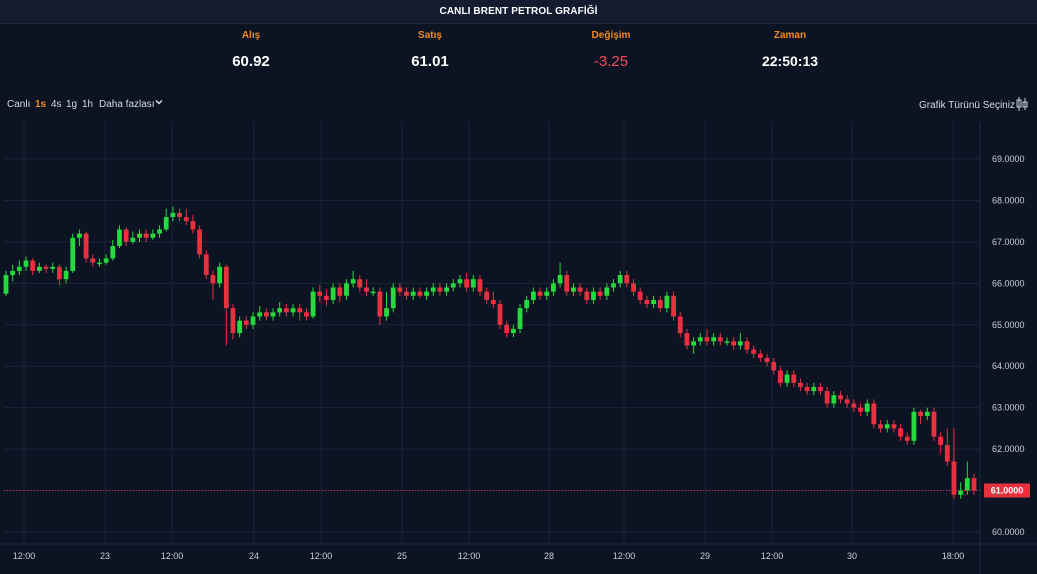 This screenshot has height=574, width=1037. What do you see at coordinates (71, 104) in the screenshot?
I see `timeframe-1g: 1g` at bounding box center [71, 104].